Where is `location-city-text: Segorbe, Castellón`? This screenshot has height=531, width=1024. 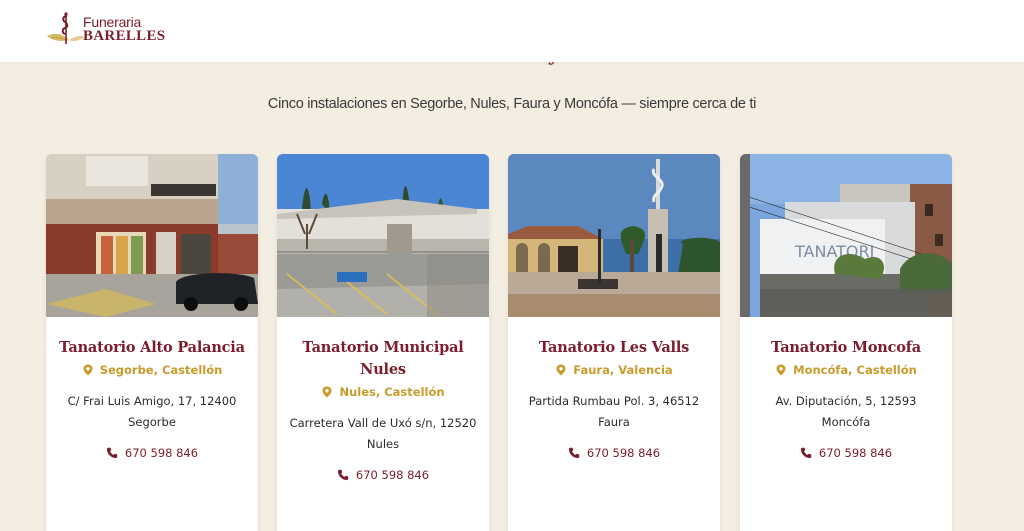 location-city-text: Segorbe, Castellón is located at coordinates (161, 370).